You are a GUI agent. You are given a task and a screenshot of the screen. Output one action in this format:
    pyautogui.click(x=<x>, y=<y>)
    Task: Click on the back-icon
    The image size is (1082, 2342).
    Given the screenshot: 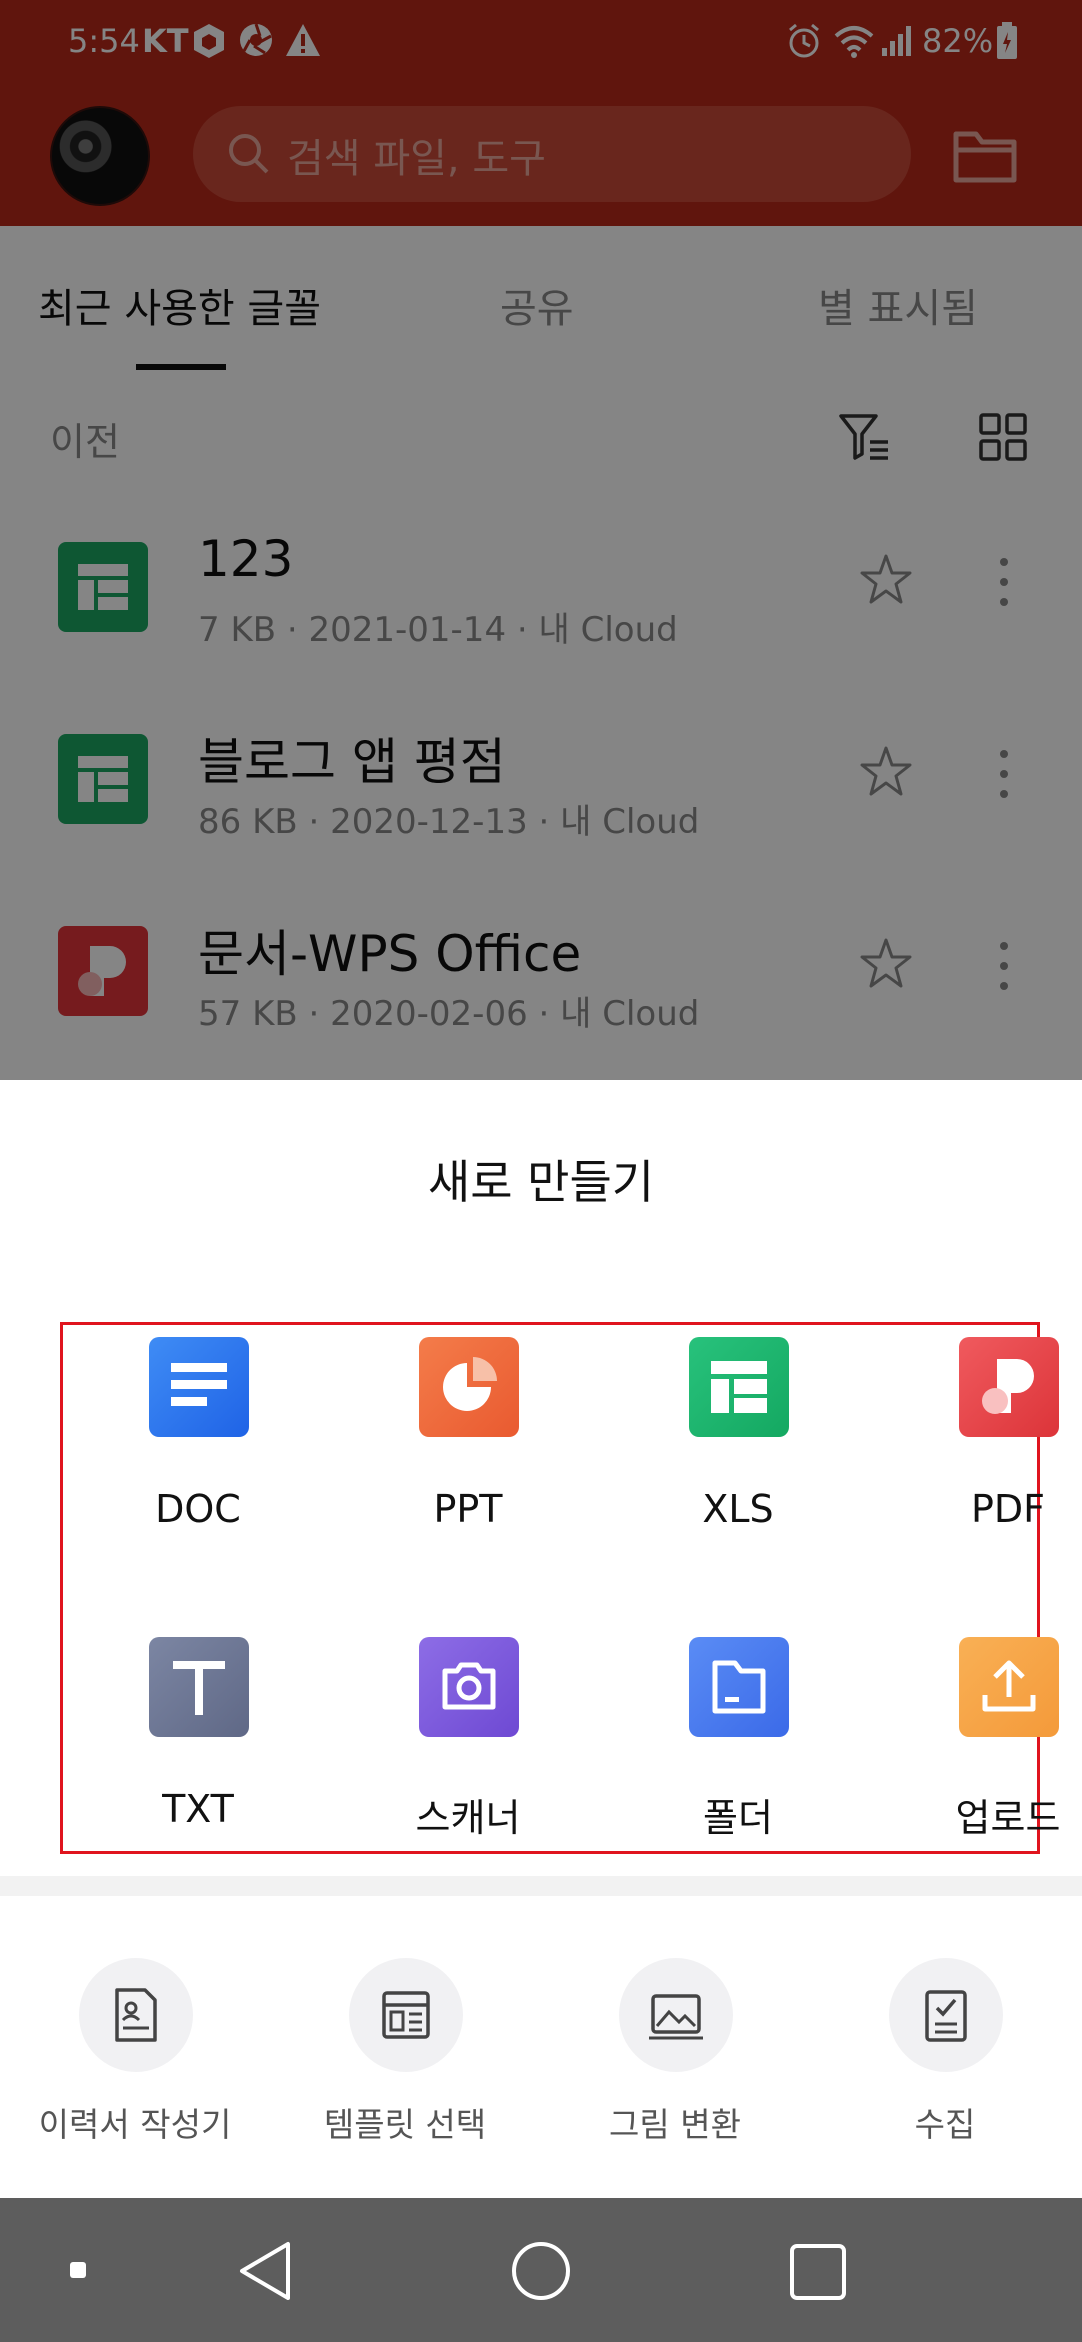 What is the action you would take?
    pyautogui.click(x=265, y=2271)
    